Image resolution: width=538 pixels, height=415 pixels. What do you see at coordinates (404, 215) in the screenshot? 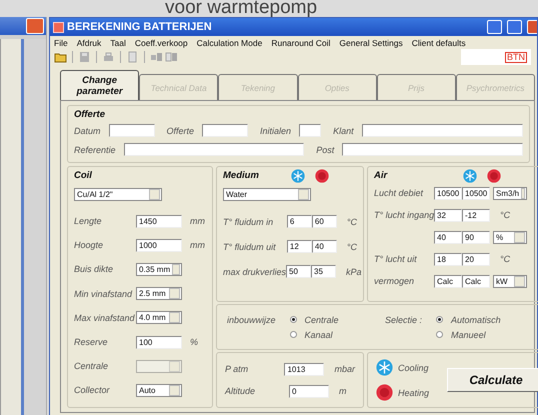
I see `field-label: T° lucht ingang` at bounding box center [404, 215].